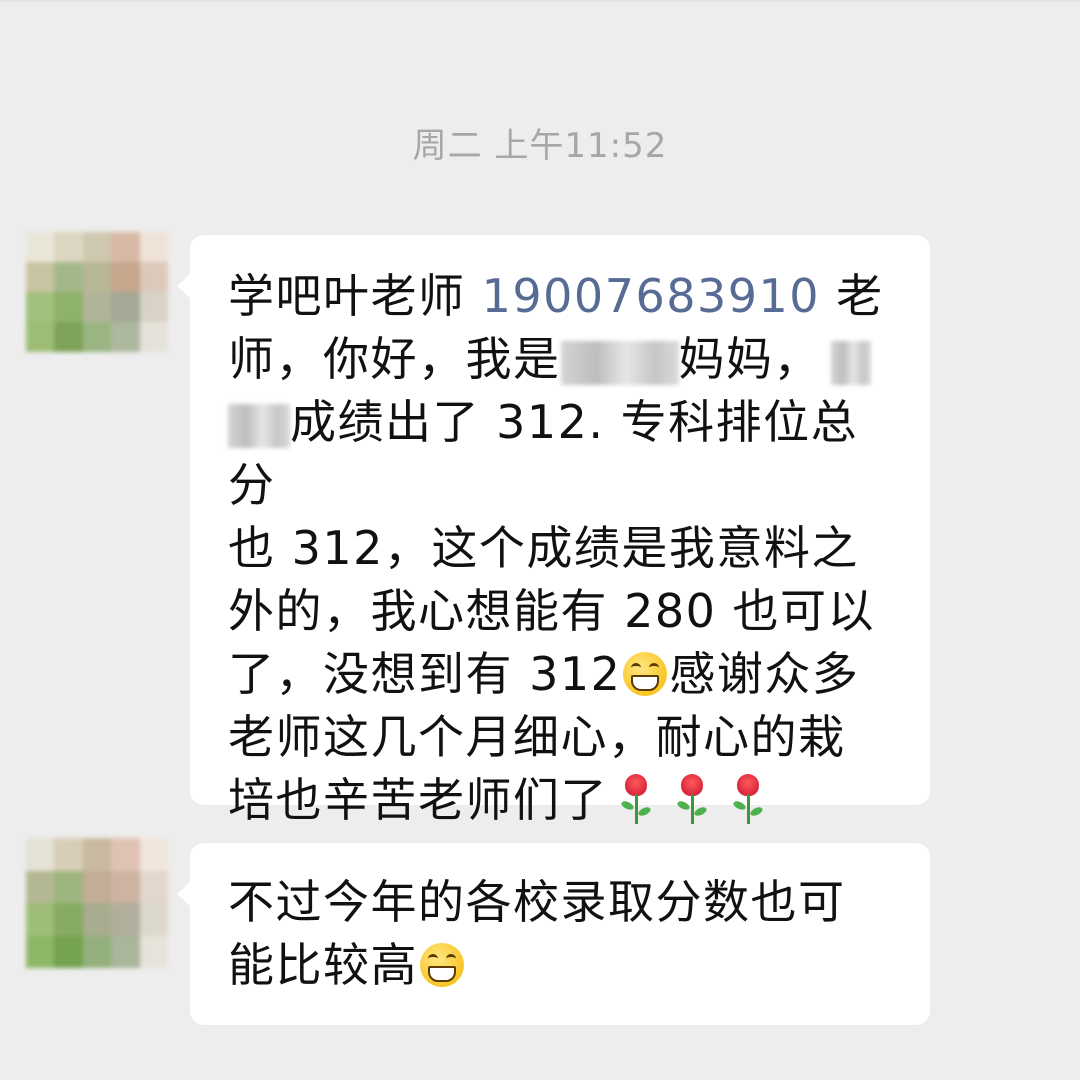  Describe the element at coordinates (418, 800) in the screenshot. I see `text-segment: 培也辛苦老师们了` at that location.